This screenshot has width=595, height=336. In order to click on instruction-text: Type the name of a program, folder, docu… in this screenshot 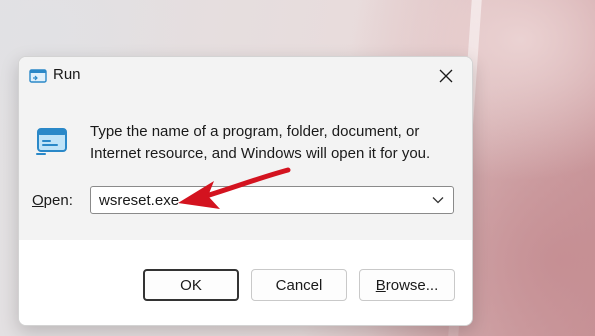, I will do `click(260, 142)`.